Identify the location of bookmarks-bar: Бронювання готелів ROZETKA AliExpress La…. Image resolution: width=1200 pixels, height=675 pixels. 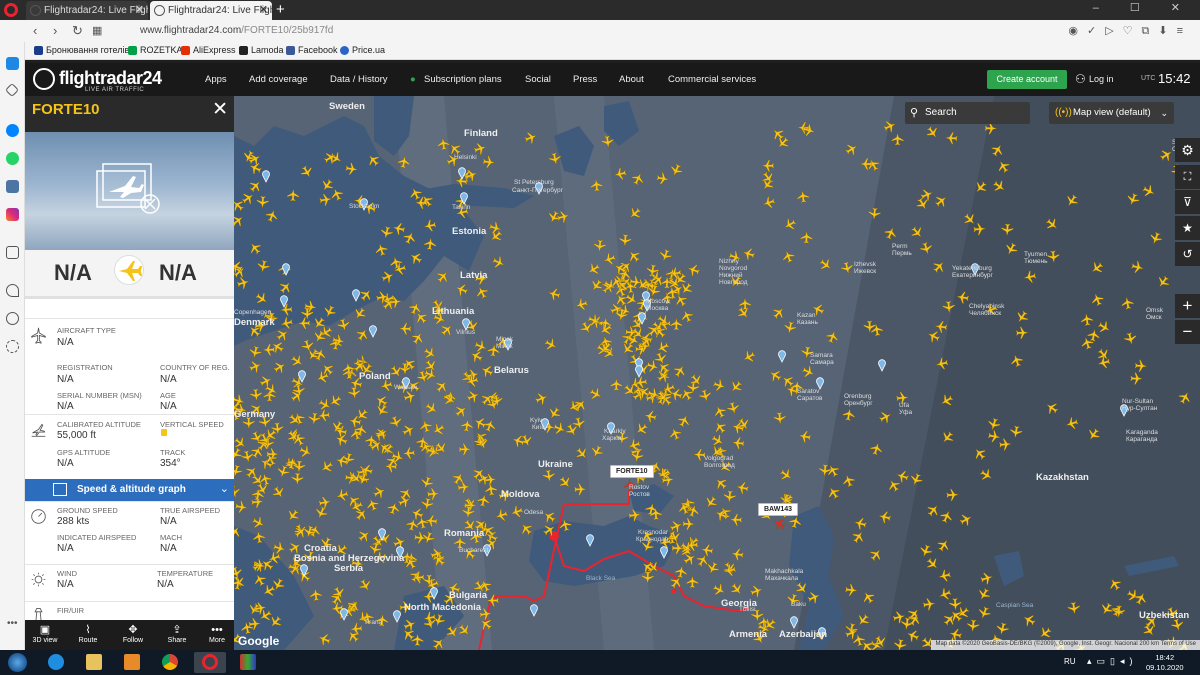
(600, 51).